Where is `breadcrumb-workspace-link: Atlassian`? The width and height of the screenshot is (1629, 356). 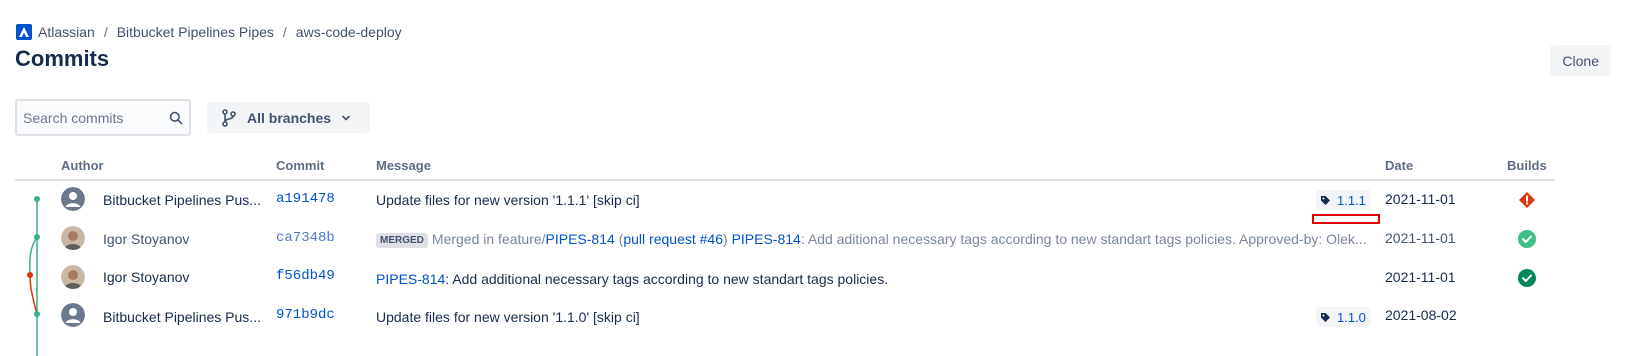 breadcrumb-workspace-link: Atlassian is located at coordinates (66, 32).